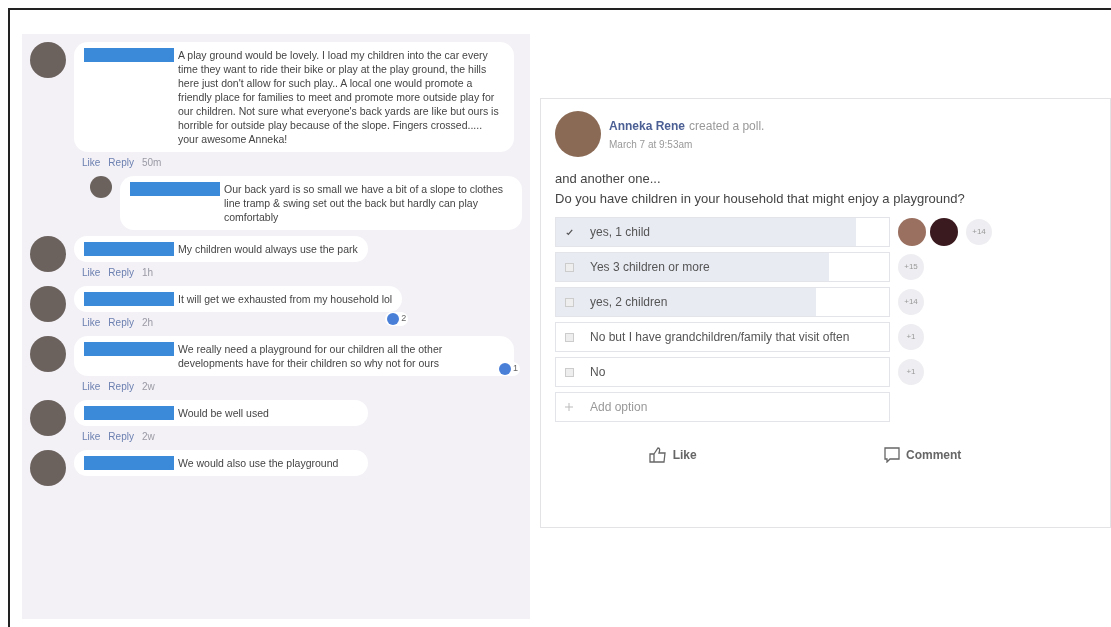 The width and height of the screenshot is (1111, 627). What do you see at coordinates (928, 232) in the screenshot?
I see `voter-avatars` at bounding box center [928, 232].